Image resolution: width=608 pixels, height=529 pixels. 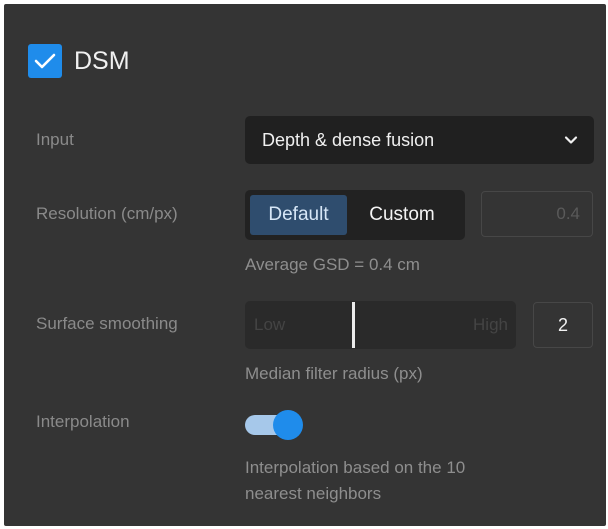 What do you see at coordinates (380, 325) in the screenshot?
I see `surface-smoothing-slider: Low High` at bounding box center [380, 325].